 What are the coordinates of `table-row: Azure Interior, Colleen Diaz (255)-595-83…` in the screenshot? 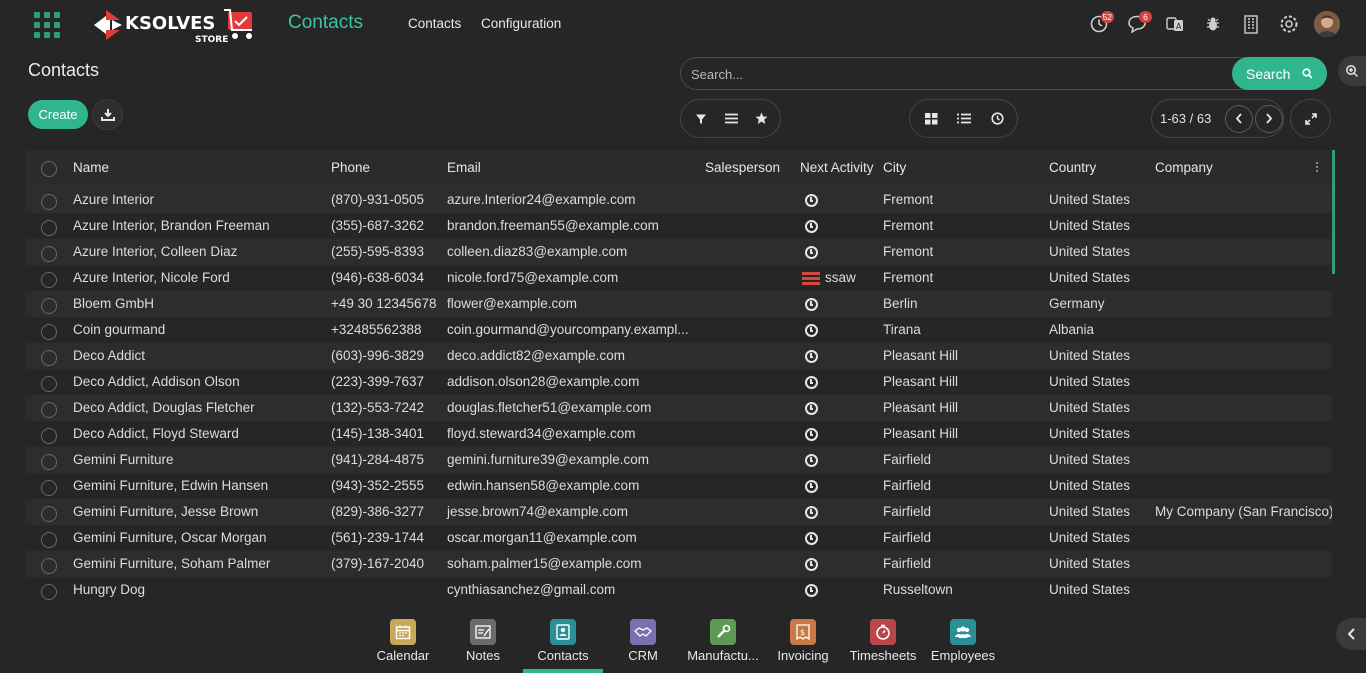 It's located at (678, 252).